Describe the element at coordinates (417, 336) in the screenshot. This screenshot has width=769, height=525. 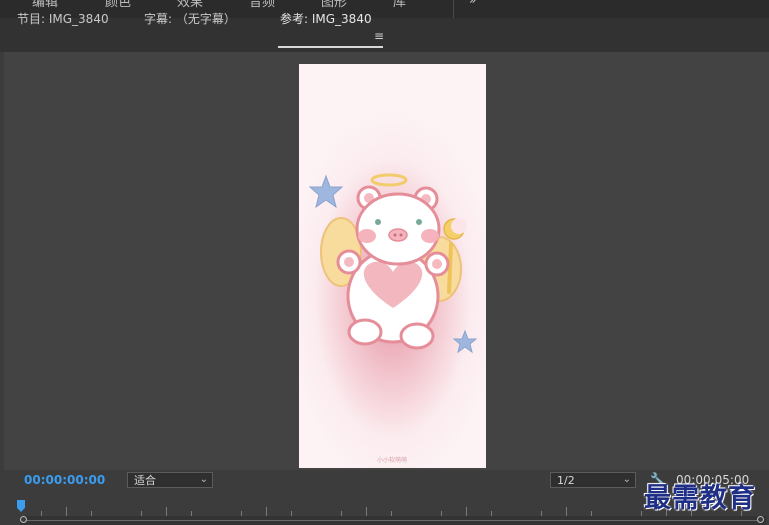
I see `right-leg` at that location.